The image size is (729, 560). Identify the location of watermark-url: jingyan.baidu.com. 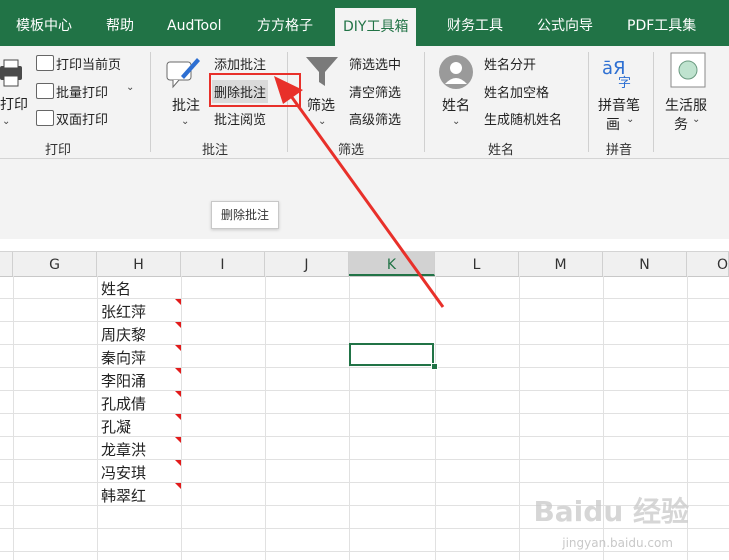
(617, 543).